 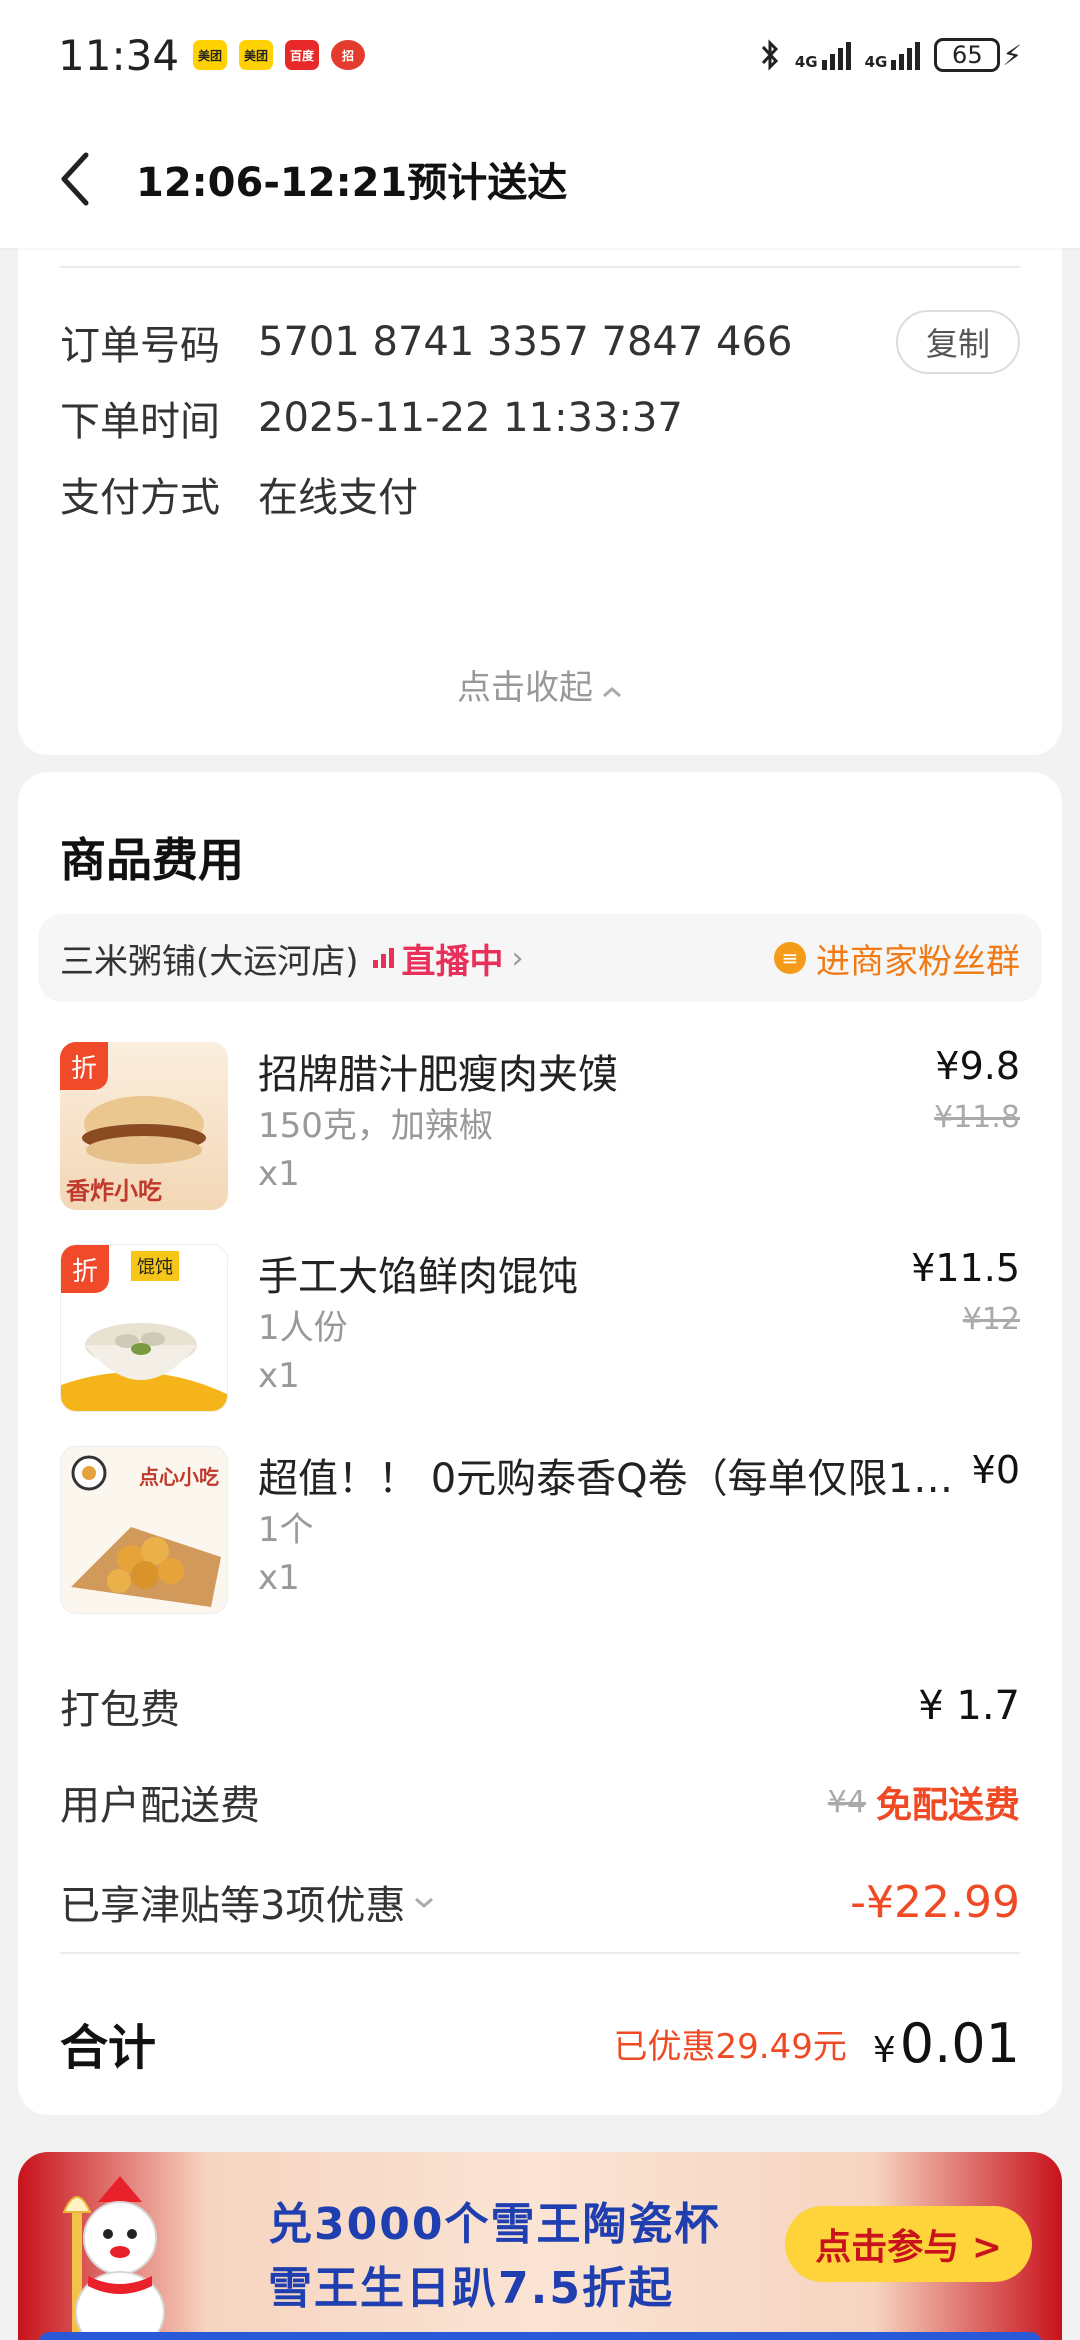 I want to click on item-name: 手工大馅鲜肉馄饨, so click(x=418, y=1277).